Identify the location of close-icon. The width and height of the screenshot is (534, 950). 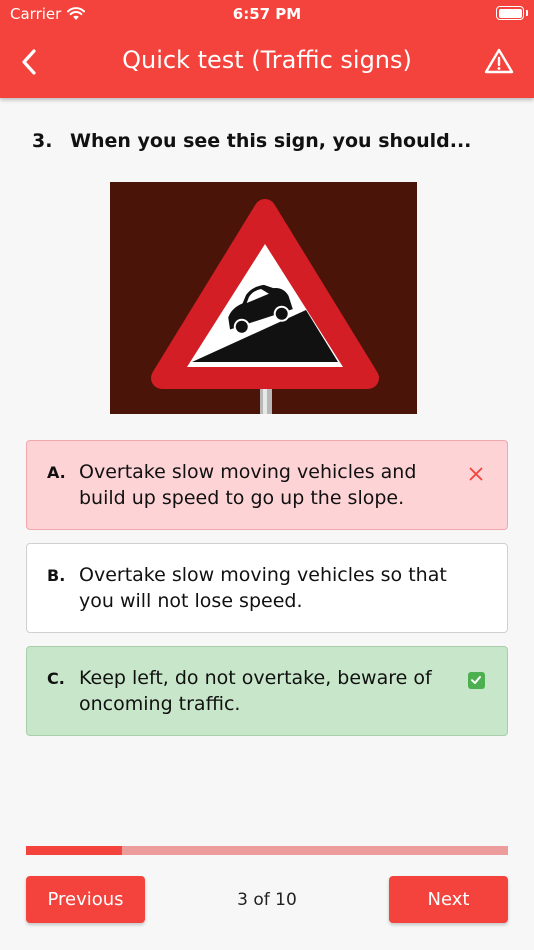
(476, 474).